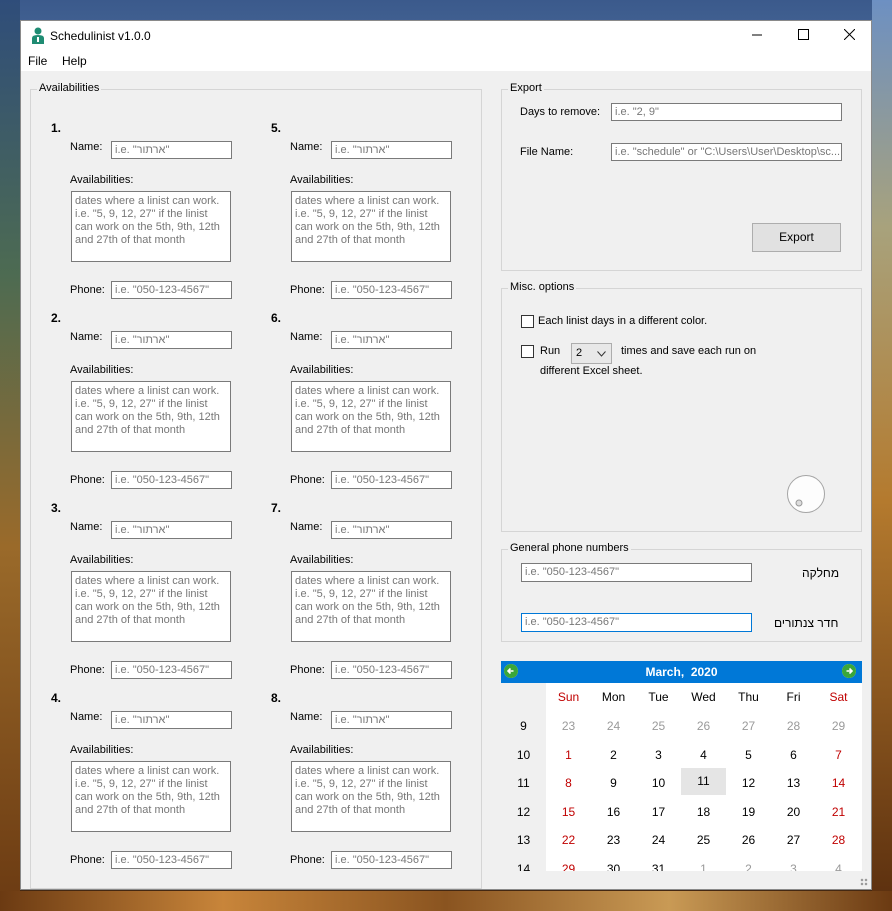 The height and width of the screenshot is (911, 892). Describe the element at coordinates (658, 783) in the screenshot. I see `calendar-day-cell: 10` at that location.